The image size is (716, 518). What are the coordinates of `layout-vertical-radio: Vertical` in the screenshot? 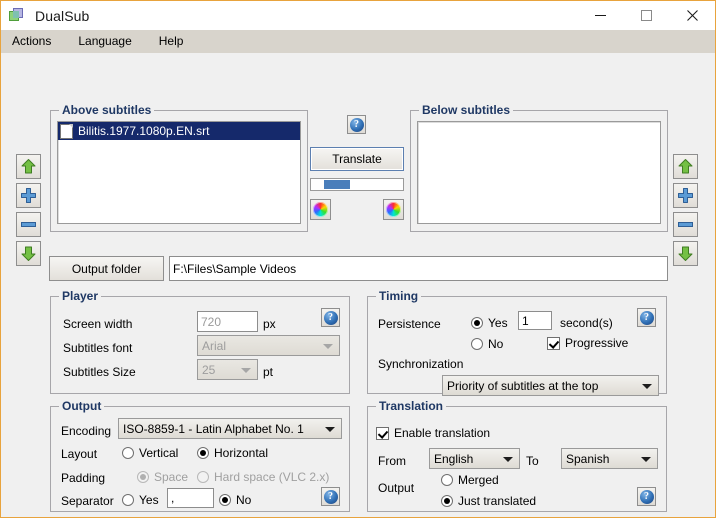 It's located at (150, 453).